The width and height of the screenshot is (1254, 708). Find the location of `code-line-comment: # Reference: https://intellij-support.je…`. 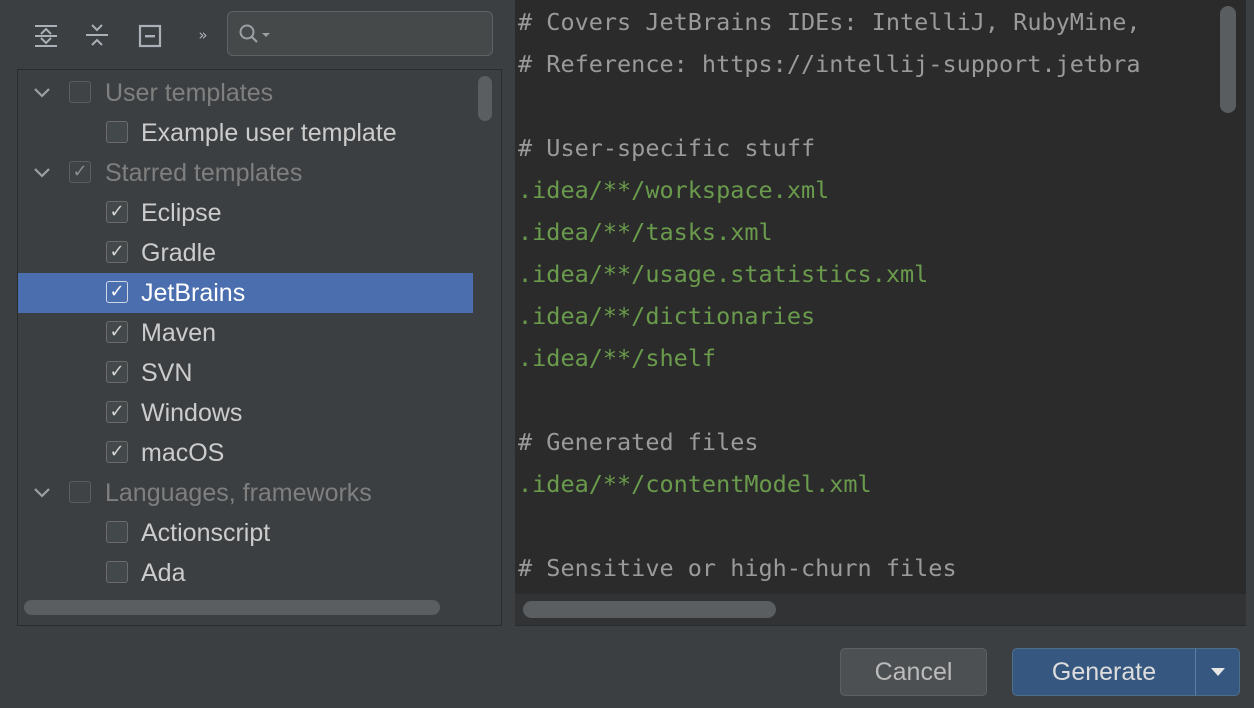

code-line-comment: # Reference: https://intellij-support.je… is located at coordinates (829, 64).